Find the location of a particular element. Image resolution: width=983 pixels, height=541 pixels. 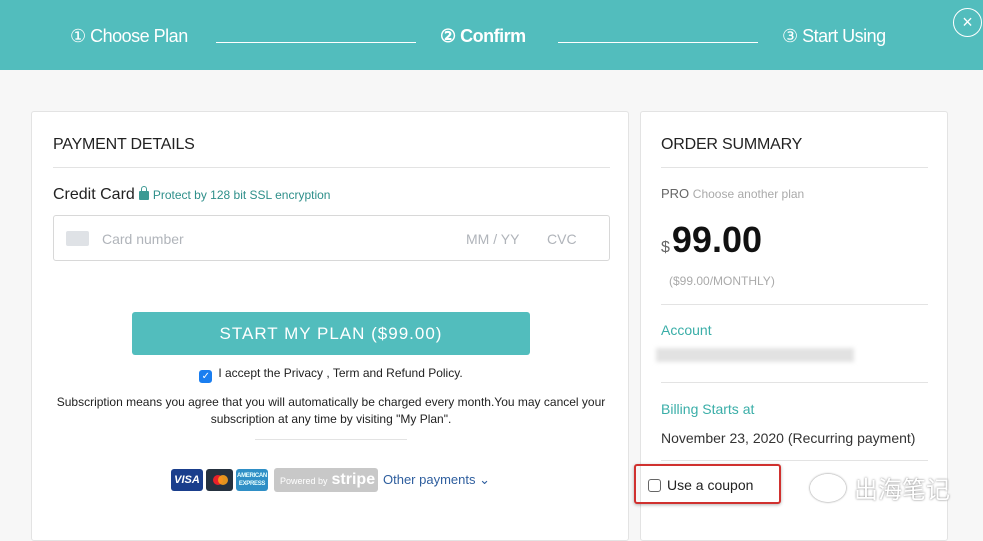

account-label: Account is located at coordinates (686, 330).